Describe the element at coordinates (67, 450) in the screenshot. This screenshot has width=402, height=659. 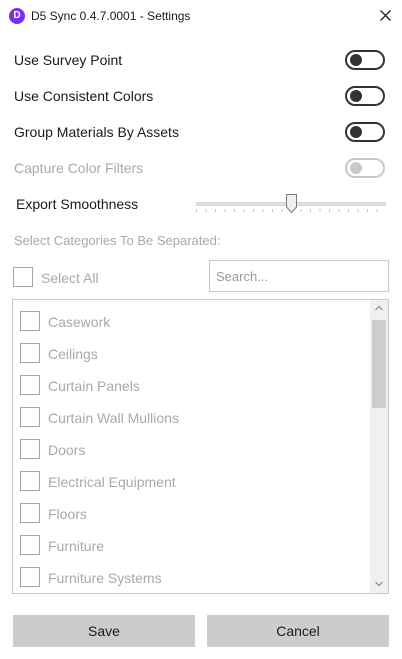
I see `list-item-label: Doors` at that location.